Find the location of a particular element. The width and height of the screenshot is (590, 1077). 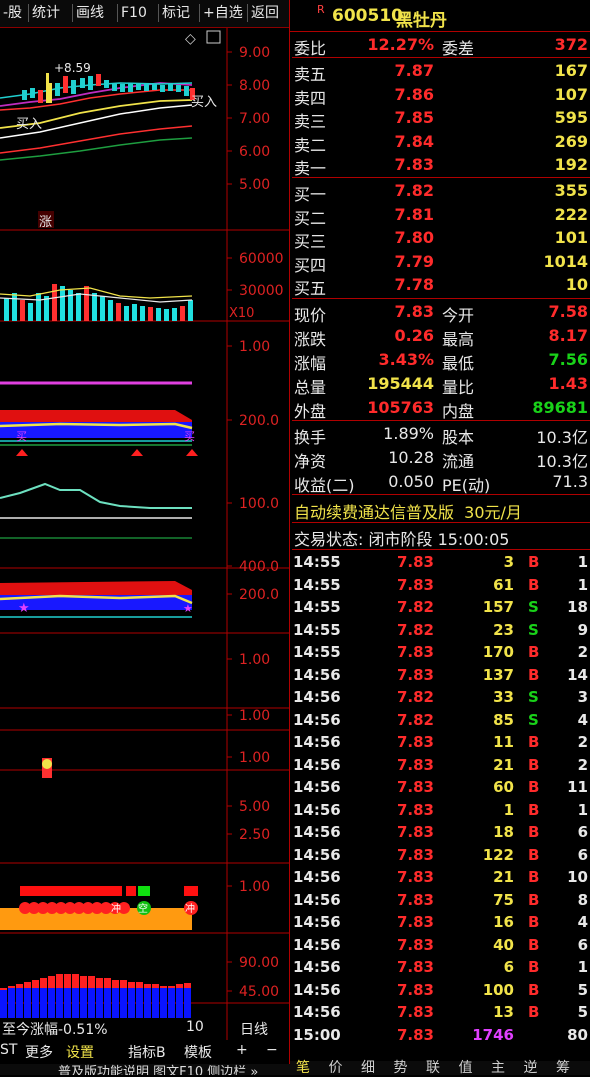

tab-5: 值 is located at coordinates (466, 1067).